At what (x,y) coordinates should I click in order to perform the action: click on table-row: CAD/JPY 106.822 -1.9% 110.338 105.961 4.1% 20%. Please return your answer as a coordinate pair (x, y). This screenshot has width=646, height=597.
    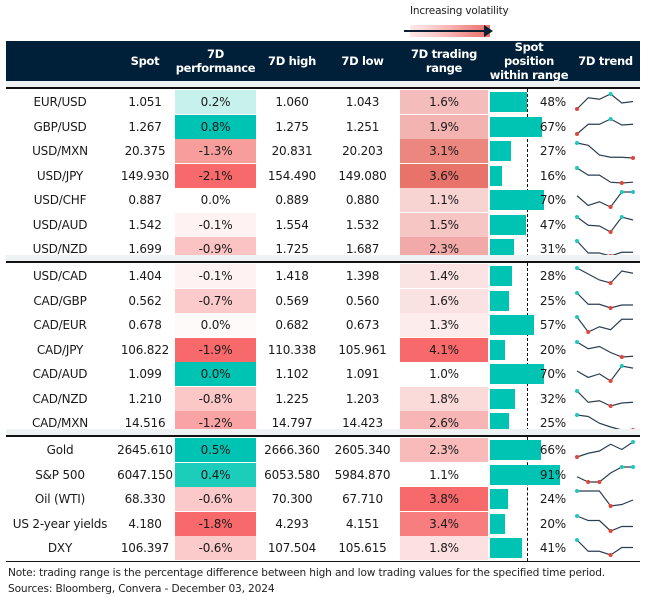
    Looking at the image, I should click on (323, 349).